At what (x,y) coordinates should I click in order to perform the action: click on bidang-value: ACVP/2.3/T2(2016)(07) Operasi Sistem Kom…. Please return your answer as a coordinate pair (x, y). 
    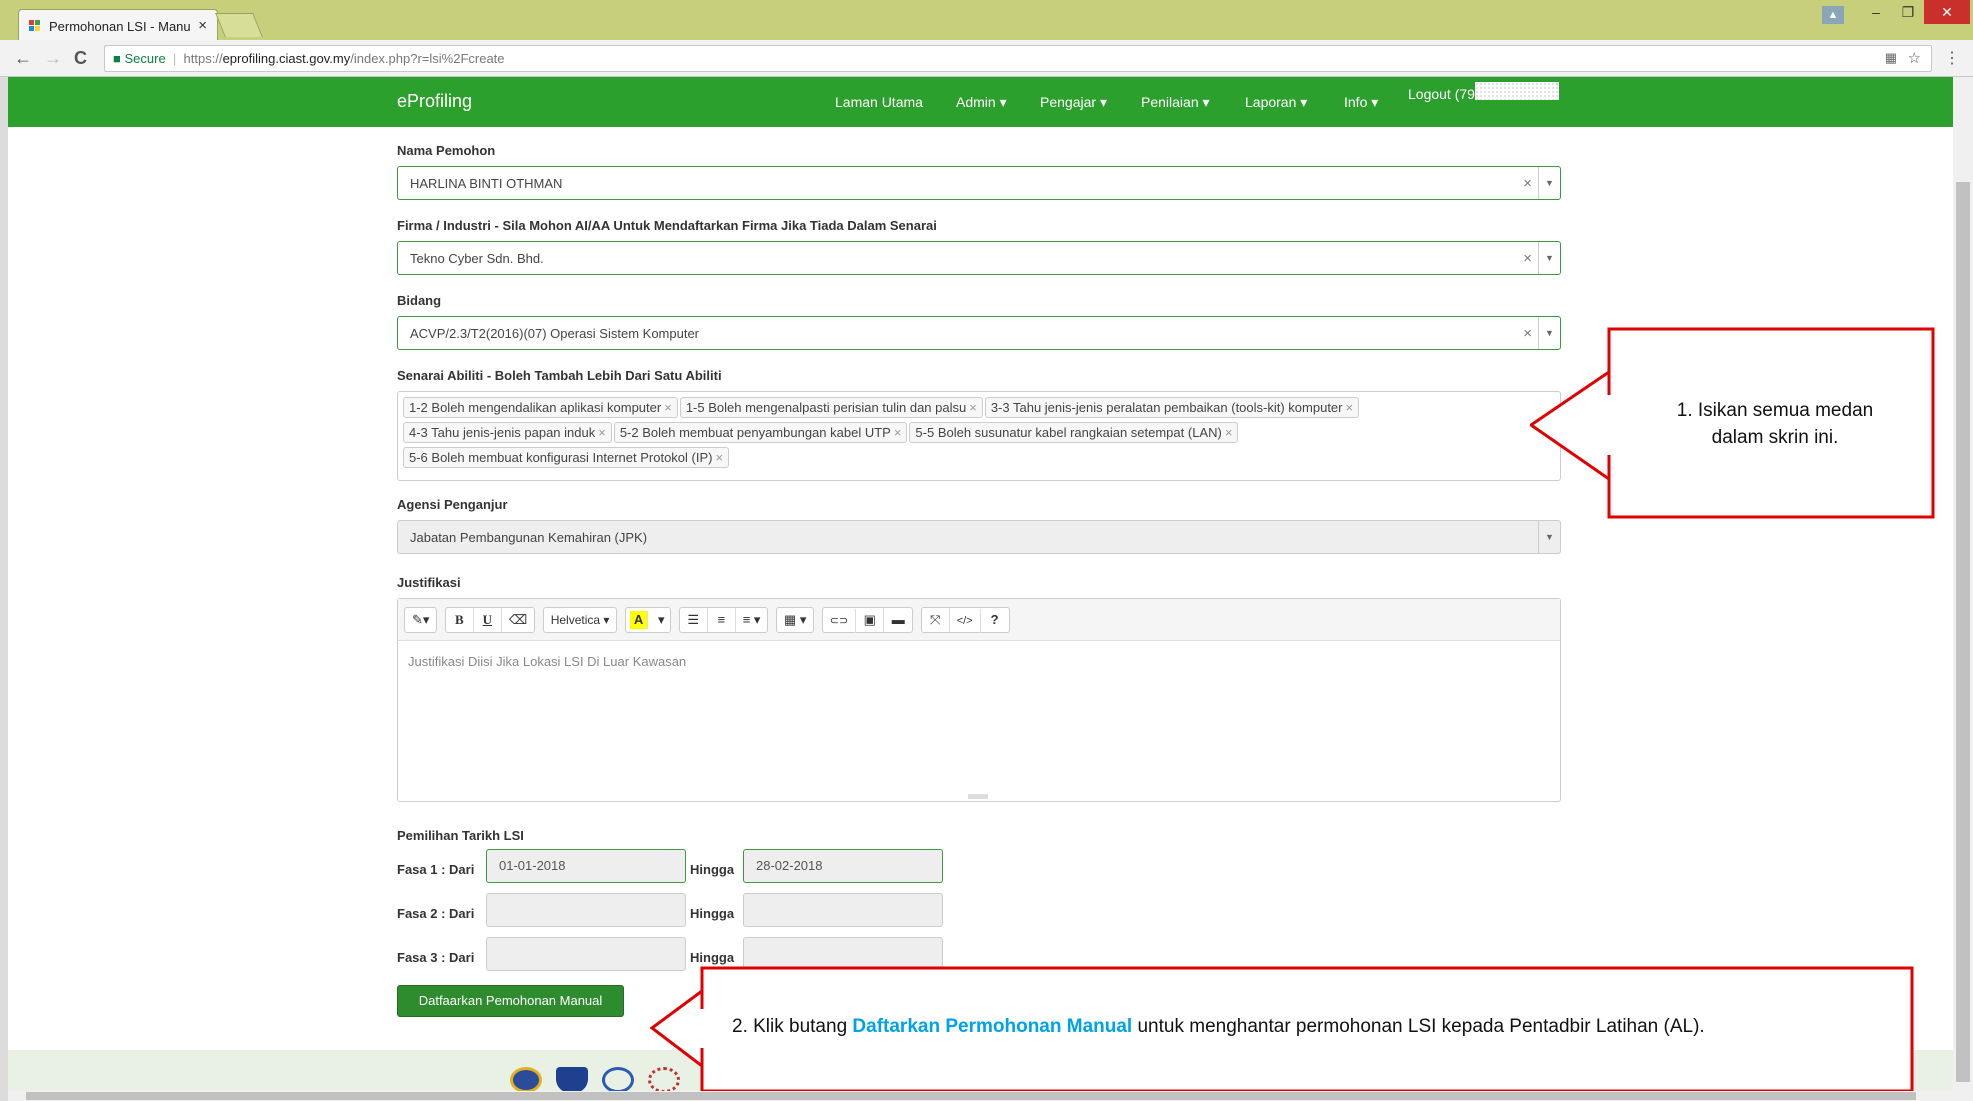
    Looking at the image, I should click on (555, 333).